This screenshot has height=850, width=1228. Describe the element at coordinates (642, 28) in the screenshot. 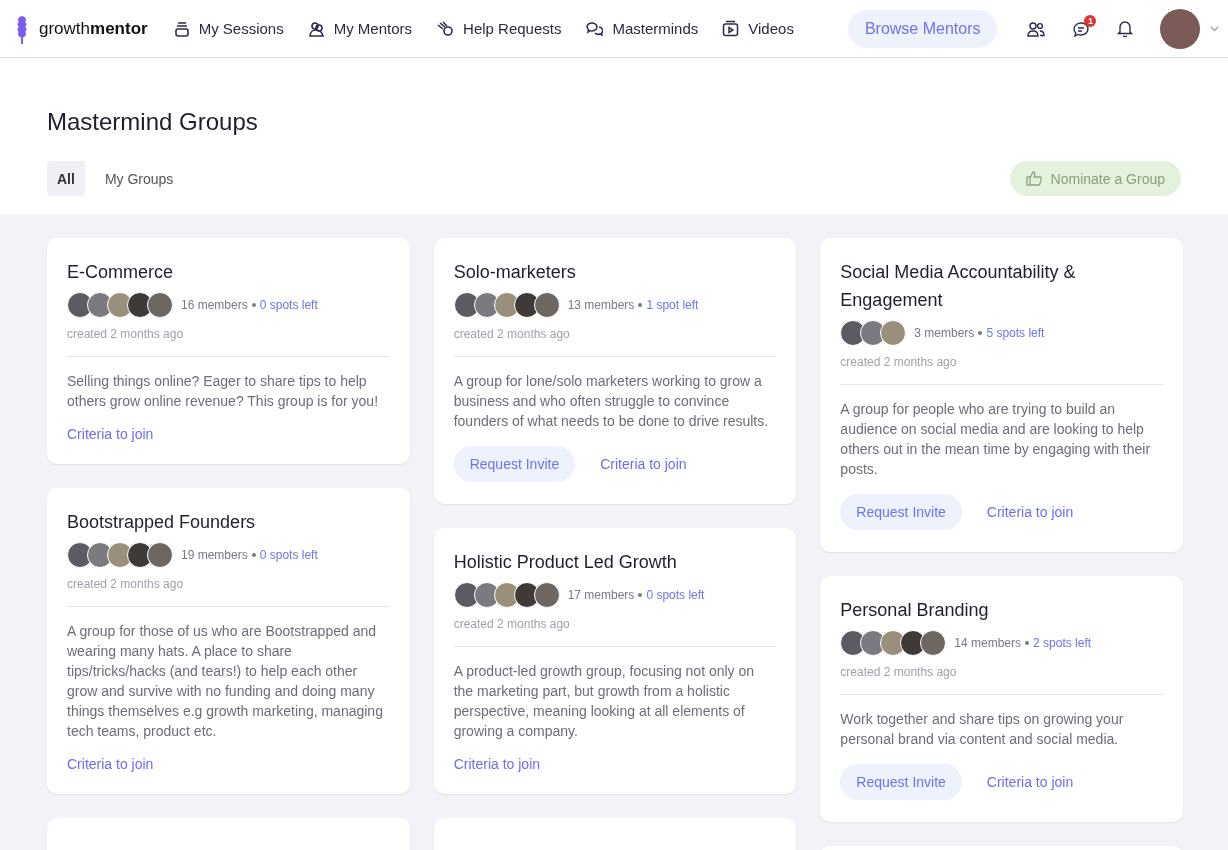

I see `nav-link: Masterminds` at that location.